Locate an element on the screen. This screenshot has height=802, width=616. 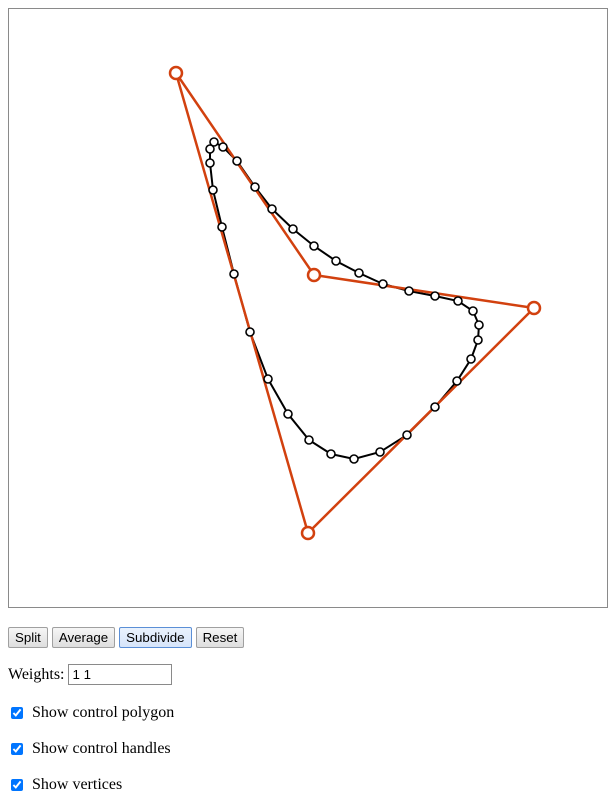
reset-button: Reset is located at coordinates (220, 637).